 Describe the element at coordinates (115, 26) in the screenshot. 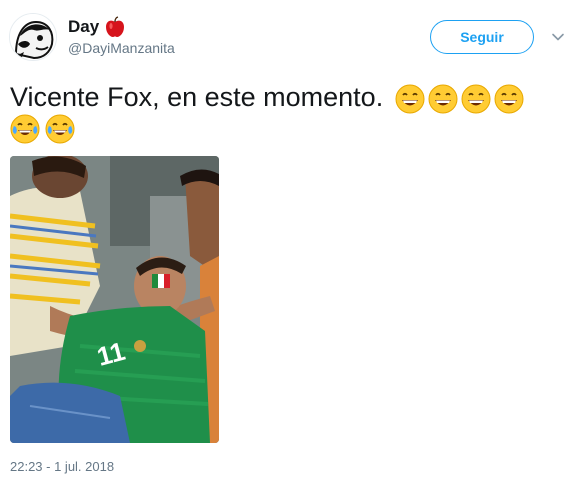

I see `apple-icon` at that location.